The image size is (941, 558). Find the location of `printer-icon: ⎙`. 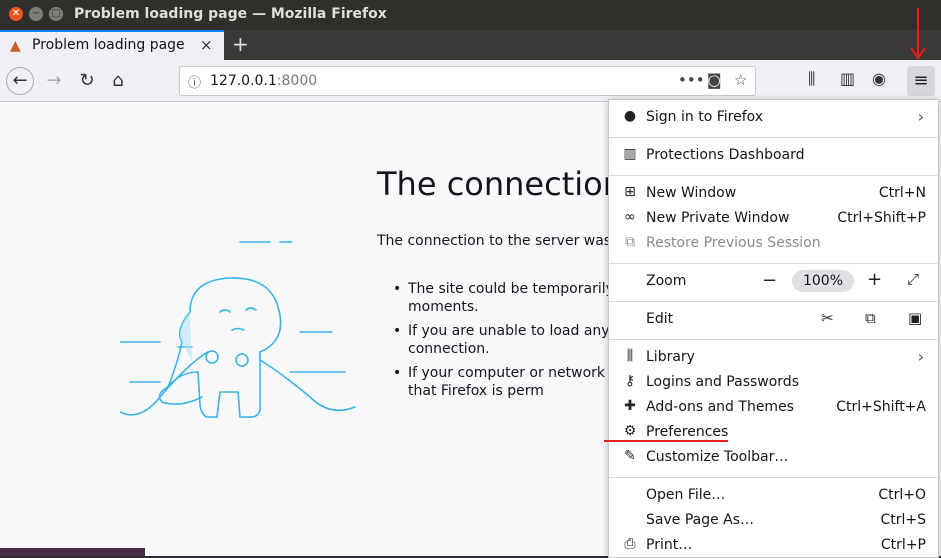

printer-icon: ⎙ is located at coordinates (630, 544).